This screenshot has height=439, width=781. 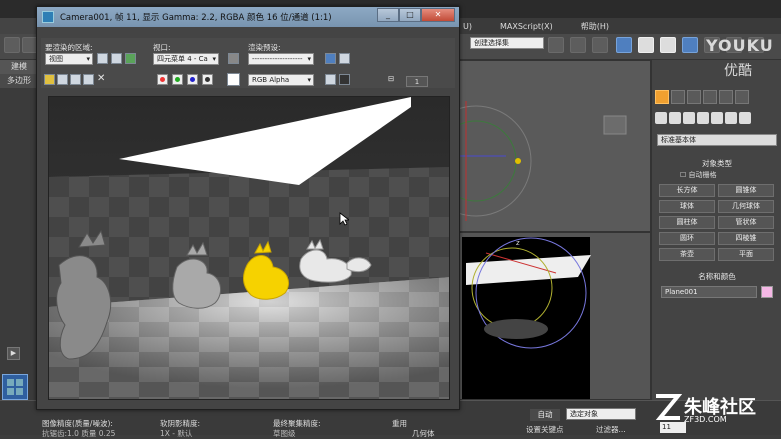 I want to click on reuse-label: 重用, so click(x=399, y=423).